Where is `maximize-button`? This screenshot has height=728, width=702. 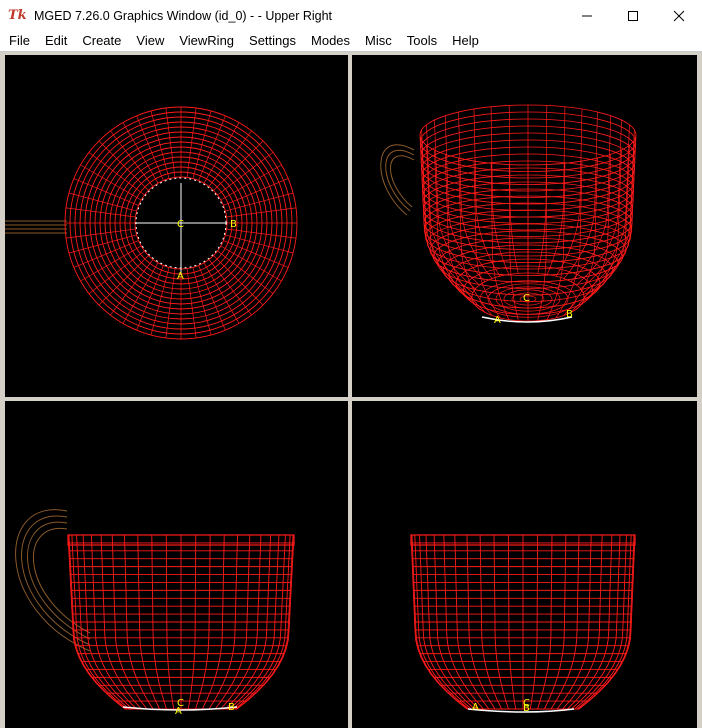 maximize-button is located at coordinates (633, 15).